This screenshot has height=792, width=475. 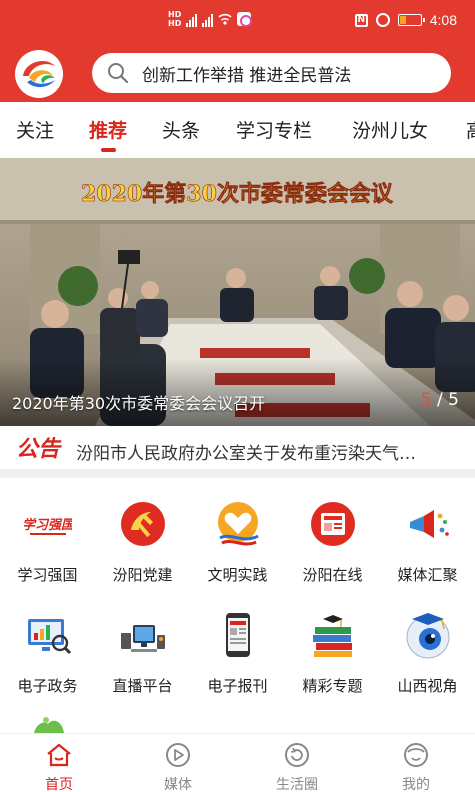 What do you see at coordinates (297, 784) in the screenshot?
I see `nav-label: 生活圈` at bounding box center [297, 784].